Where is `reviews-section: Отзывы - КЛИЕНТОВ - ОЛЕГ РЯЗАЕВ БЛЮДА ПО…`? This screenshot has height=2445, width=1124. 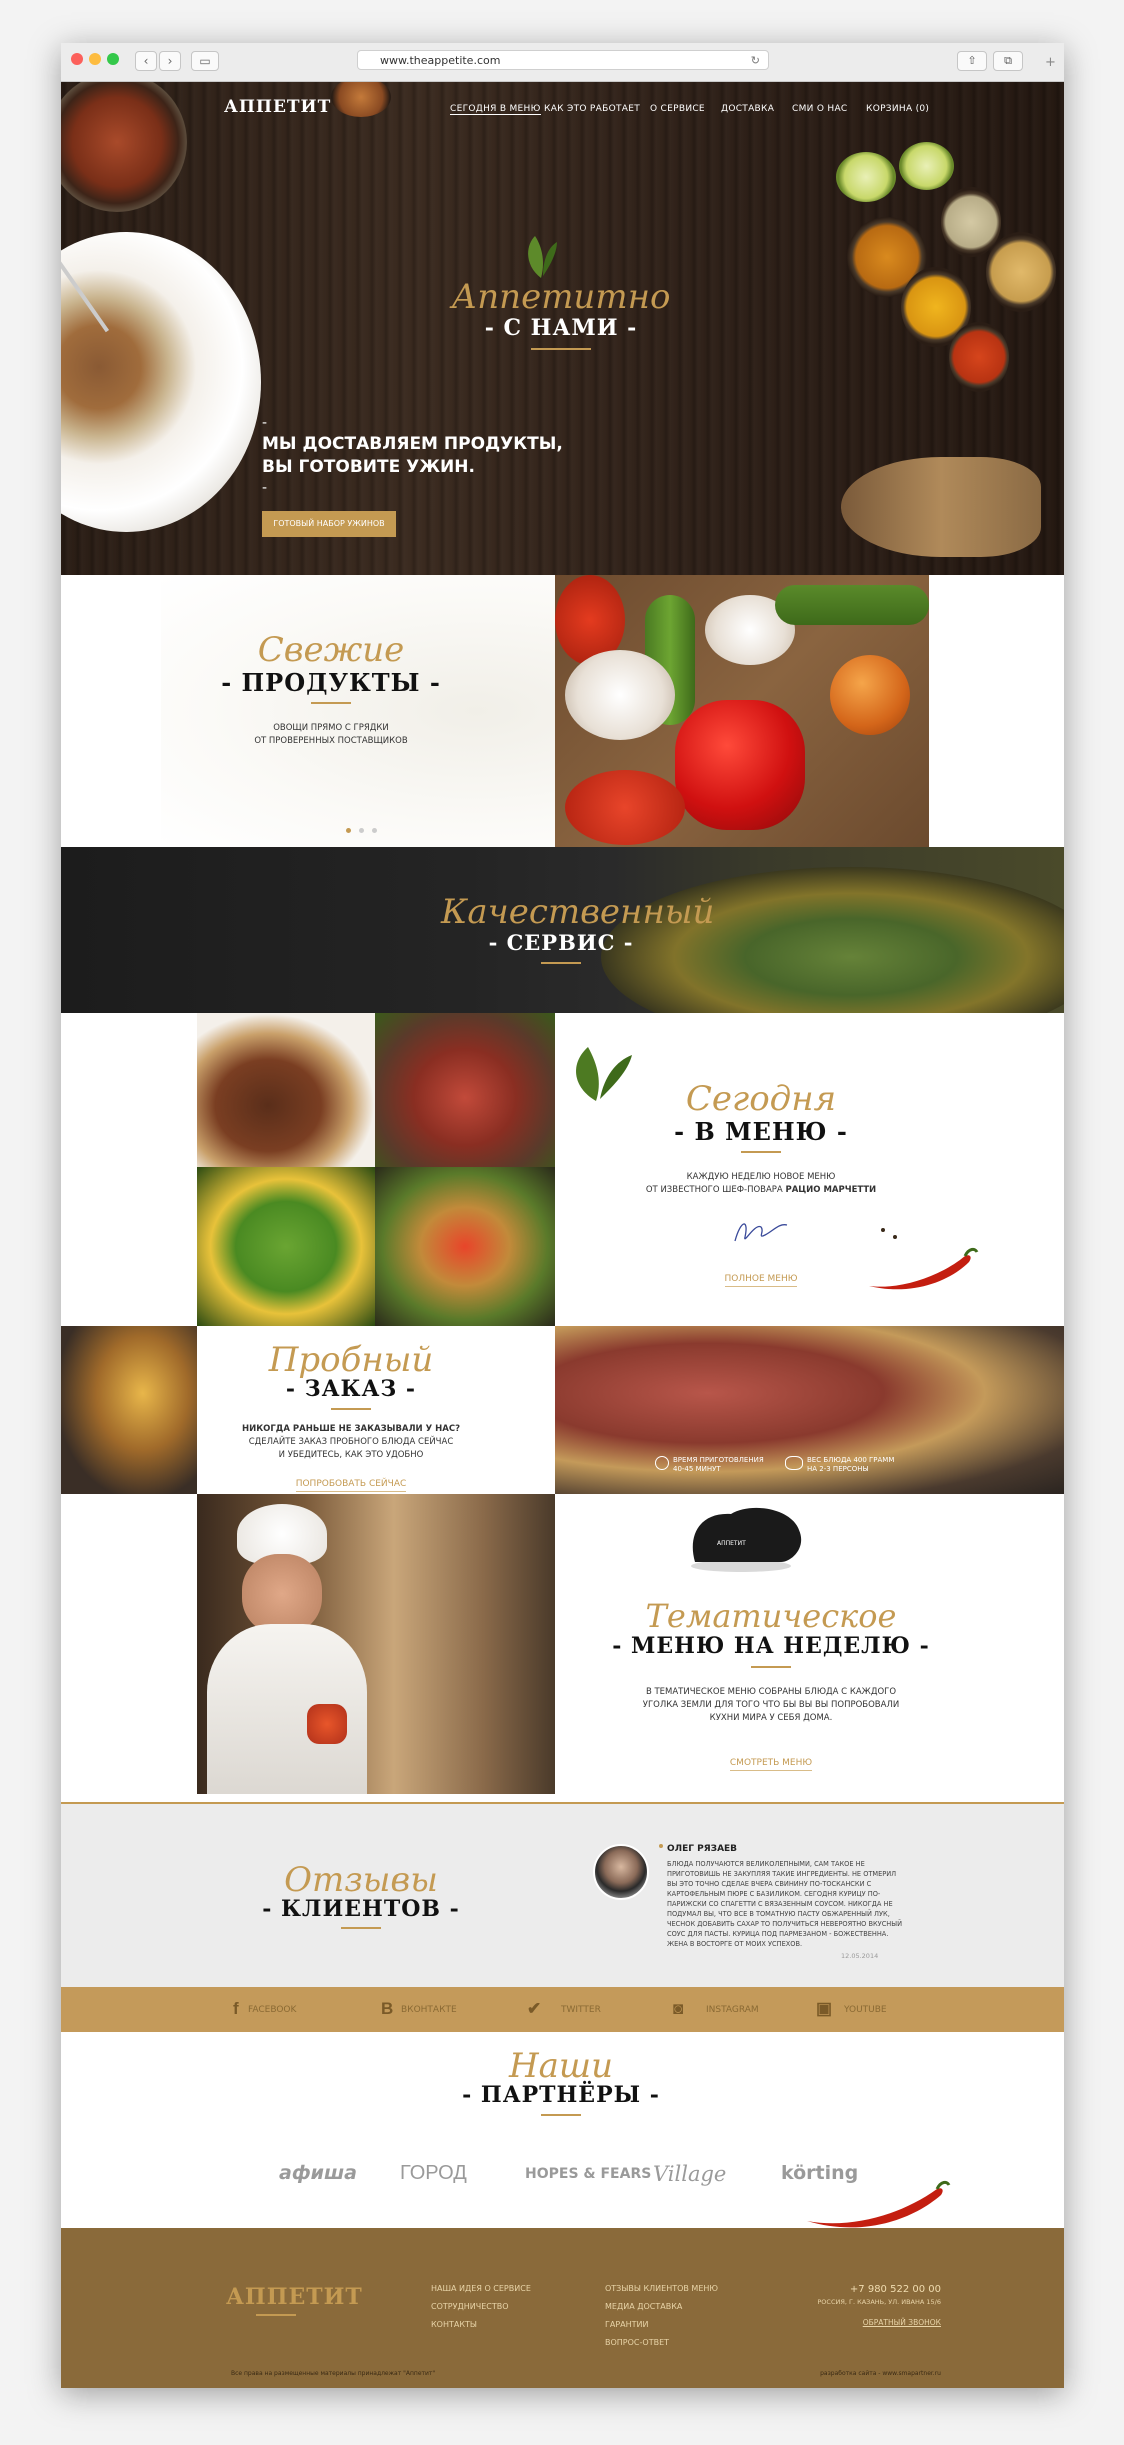
reviews-section: Отзывы - КЛИЕНТОВ - ОЛЕГ РЯЗАЕВ БЛЮДА ПО… is located at coordinates (562, 1895).